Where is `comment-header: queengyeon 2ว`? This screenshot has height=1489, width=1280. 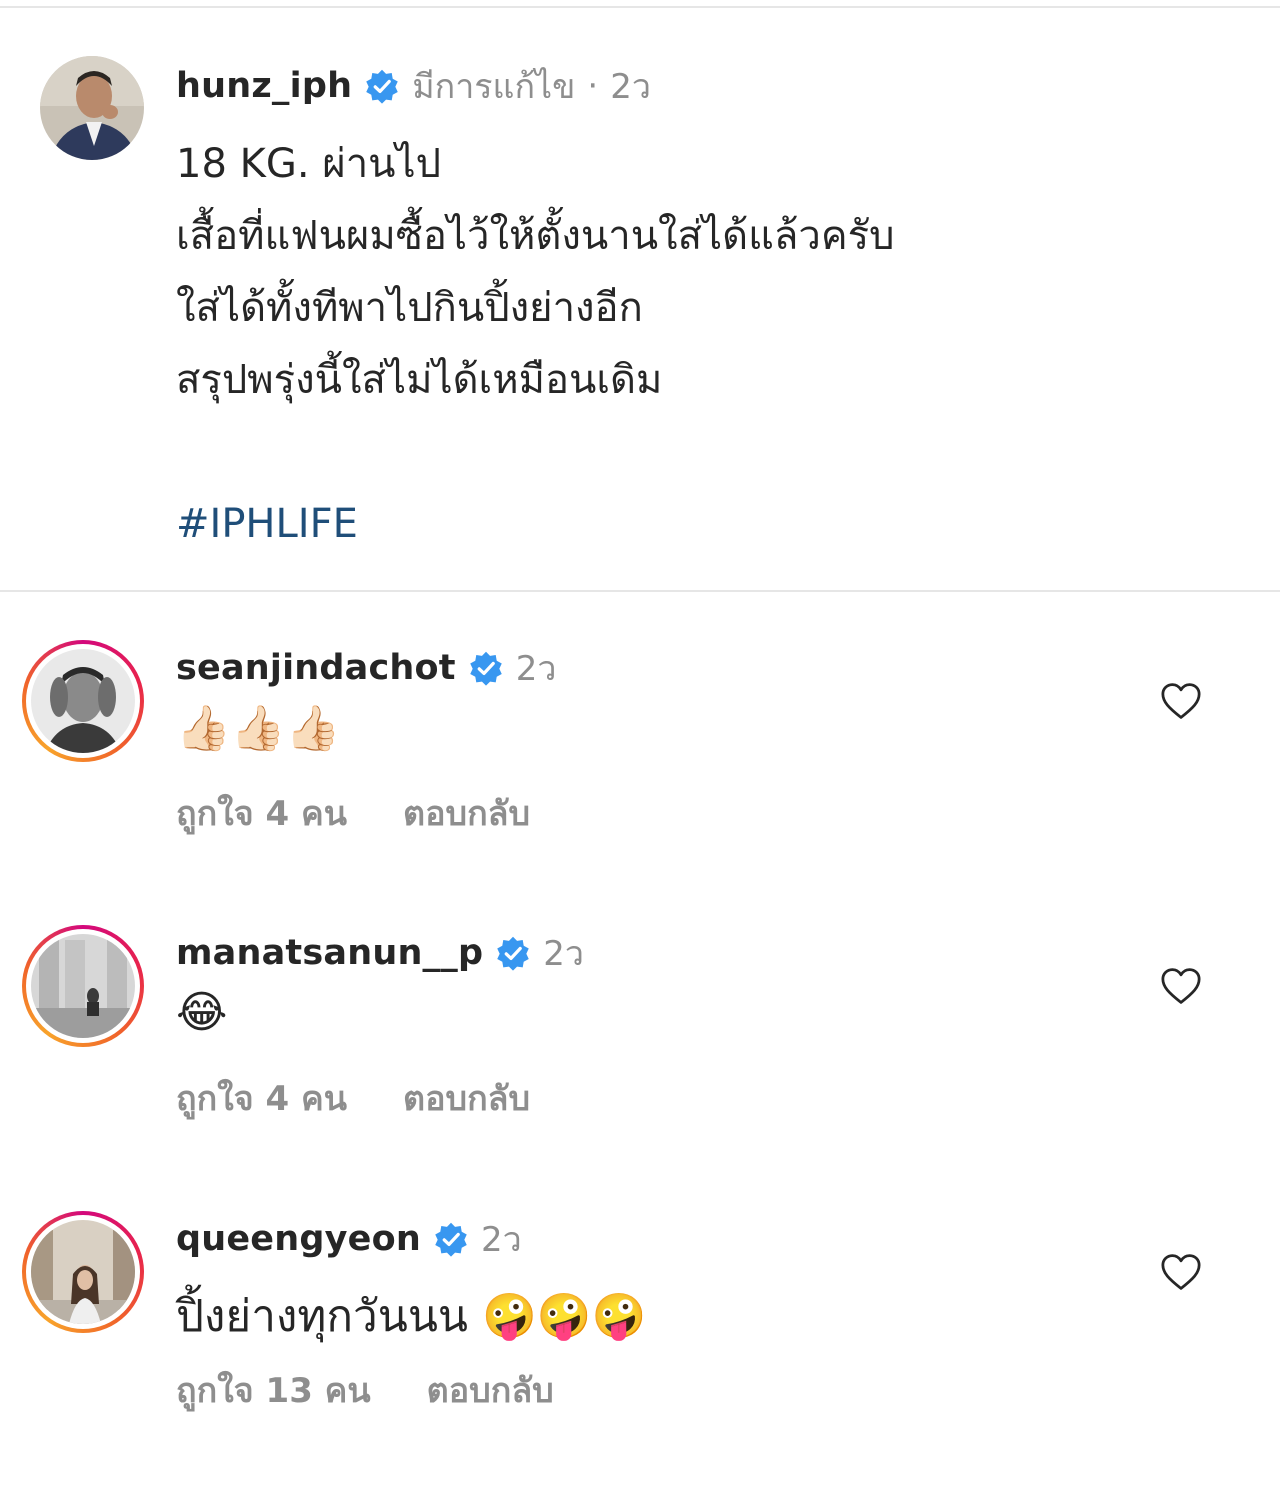 comment-header: queengyeon 2ว is located at coordinates (349, 1239).